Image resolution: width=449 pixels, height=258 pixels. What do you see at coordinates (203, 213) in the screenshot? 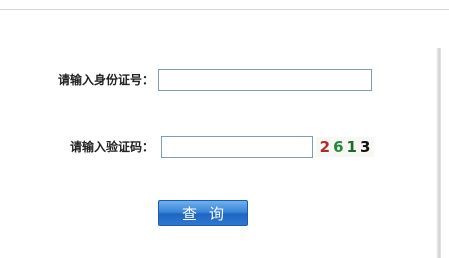
I see `query-button: 查询` at bounding box center [203, 213].